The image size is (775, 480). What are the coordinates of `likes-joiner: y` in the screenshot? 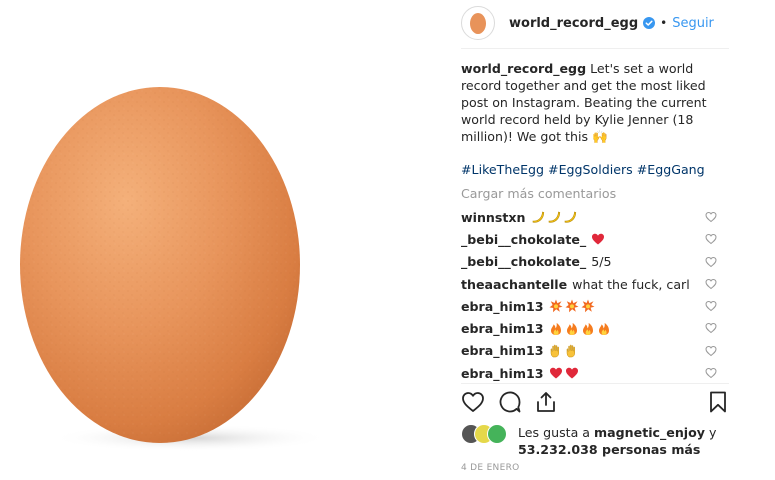 It's located at (713, 432).